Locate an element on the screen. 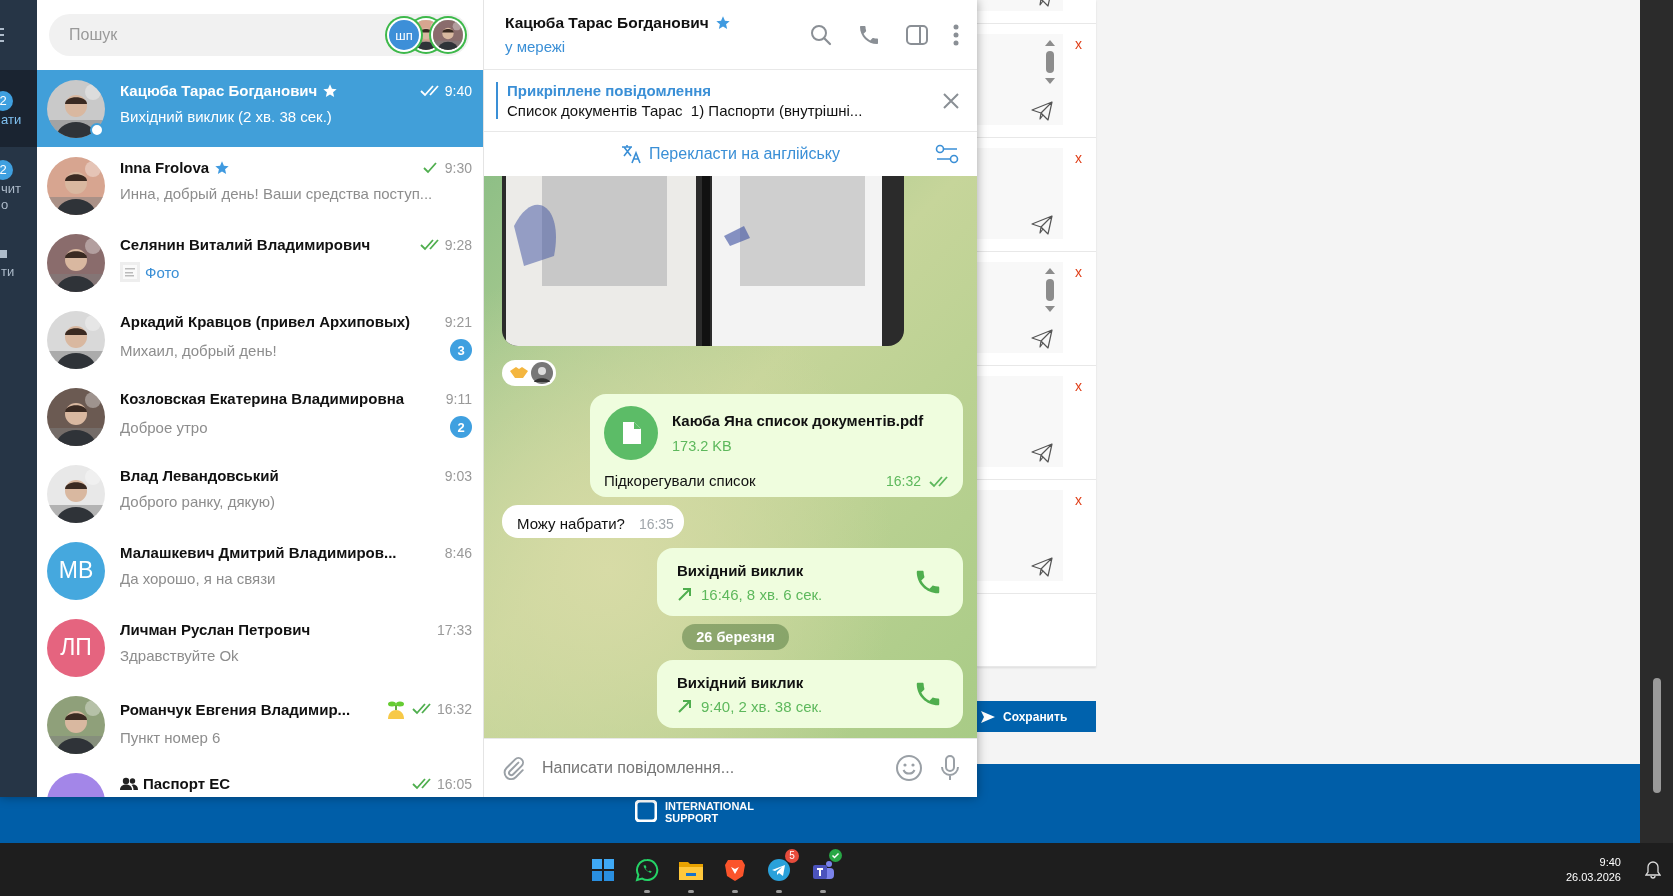 The height and width of the screenshot is (896, 1673). message-time: 9:03 is located at coordinates (458, 475).